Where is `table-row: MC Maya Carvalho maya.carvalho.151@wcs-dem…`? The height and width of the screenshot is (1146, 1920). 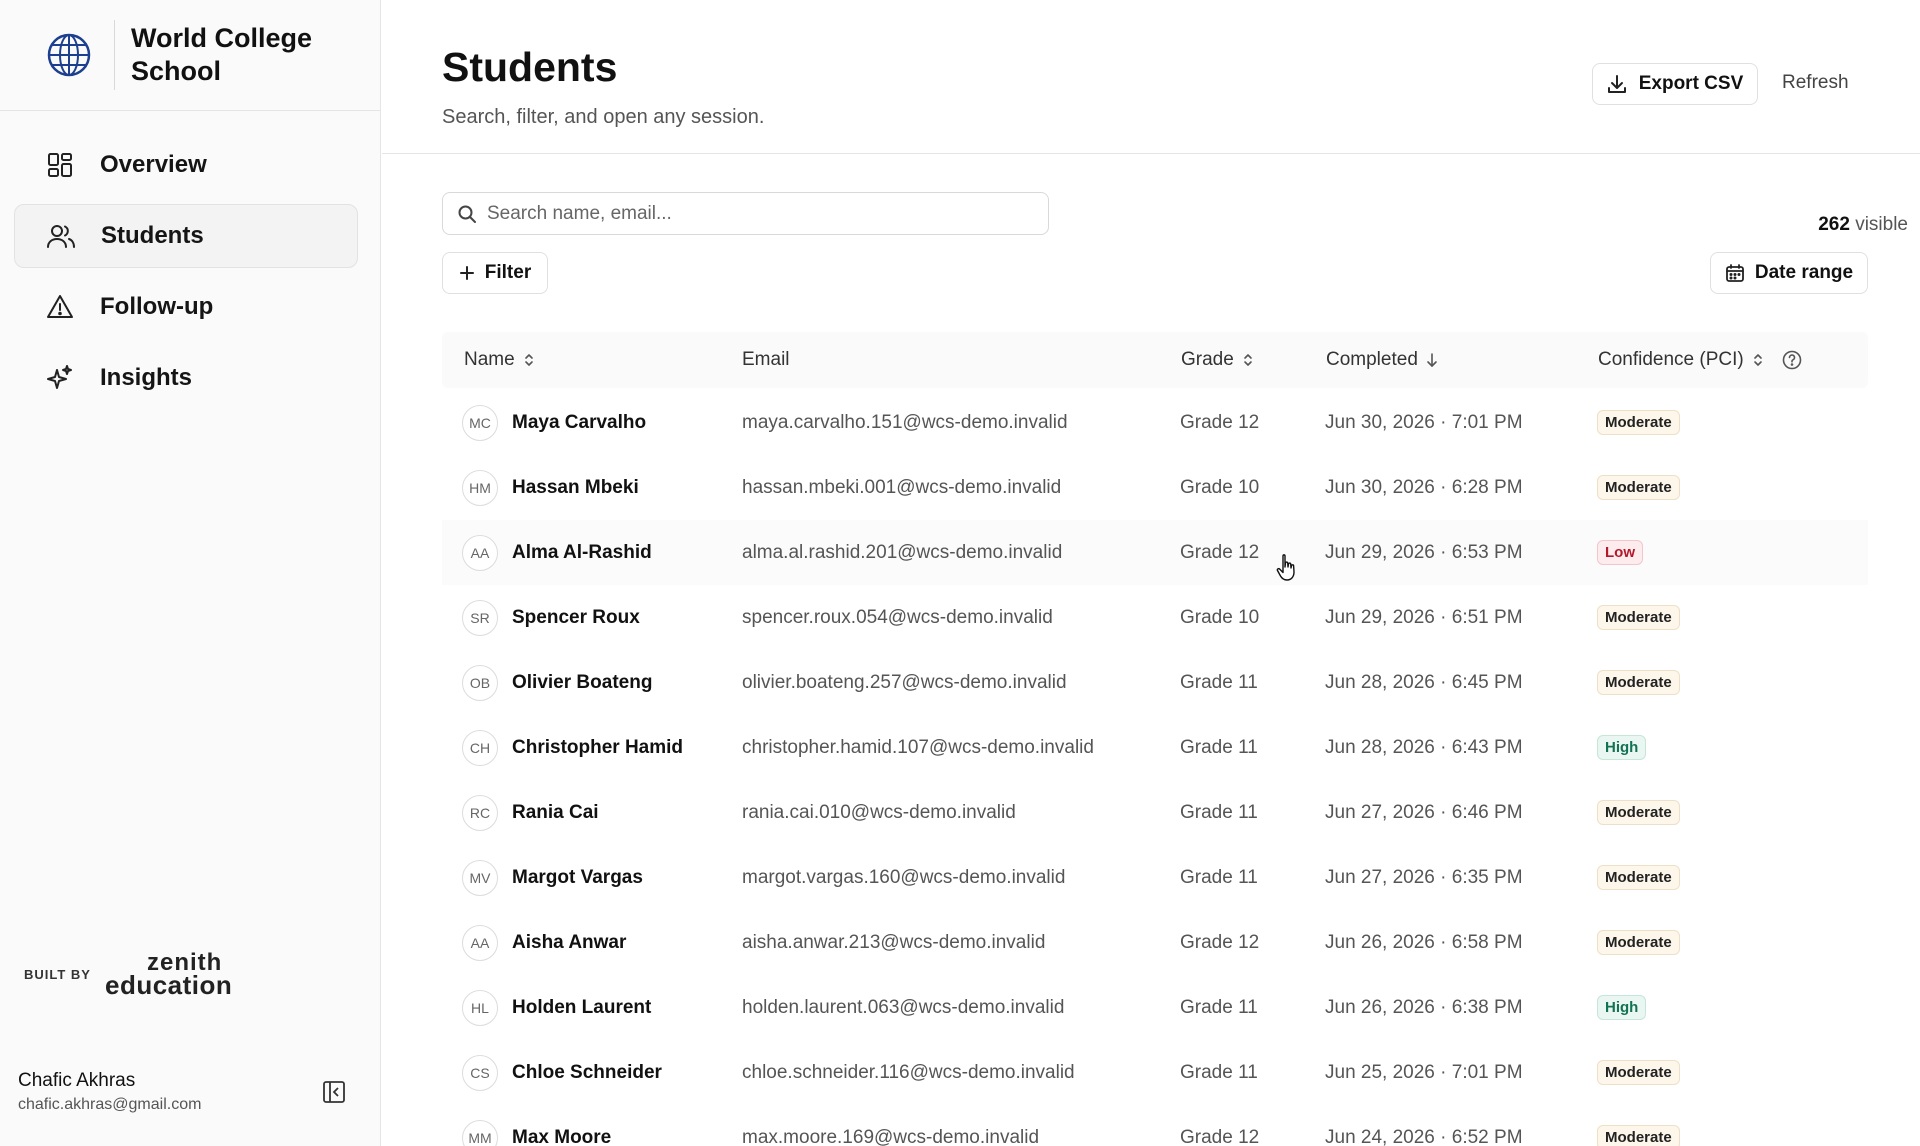 table-row: MC Maya Carvalho maya.carvalho.151@wcs-dem… is located at coordinates (1155, 422).